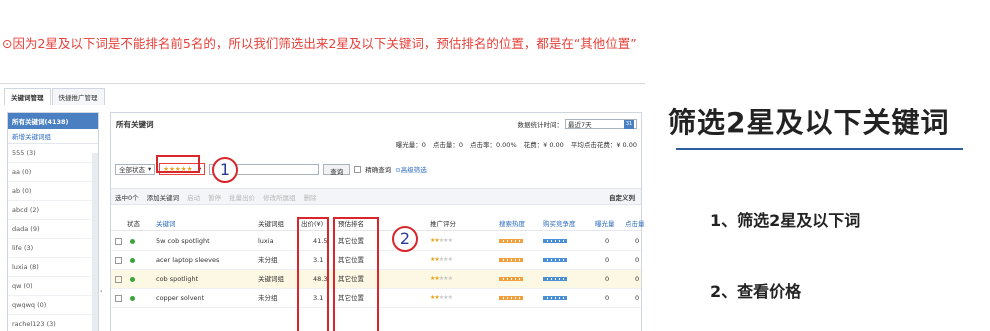 This screenshot has height=331, width=990. I want to click on advanced-filter-link: ⊙高级筛选, so click(410, 169).